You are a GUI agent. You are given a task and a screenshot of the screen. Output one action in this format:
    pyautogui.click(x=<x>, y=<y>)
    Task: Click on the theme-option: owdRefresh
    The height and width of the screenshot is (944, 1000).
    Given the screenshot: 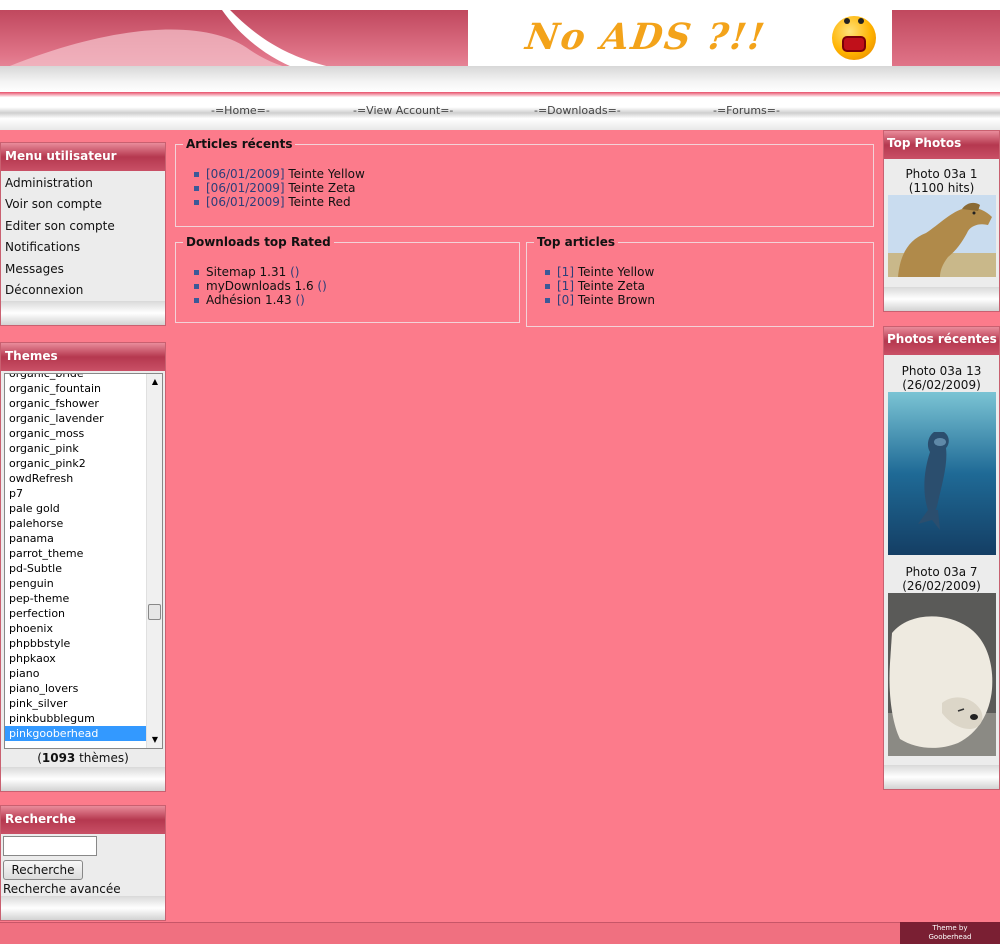 What is the action you would take?
    pyautogui.click(x=76, y=478)
    